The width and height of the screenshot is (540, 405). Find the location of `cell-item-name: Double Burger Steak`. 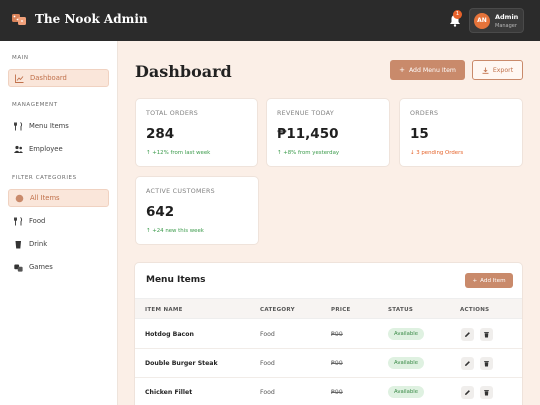

cell-item-name: Double Burger Steak is located at coordinates (181, 363).